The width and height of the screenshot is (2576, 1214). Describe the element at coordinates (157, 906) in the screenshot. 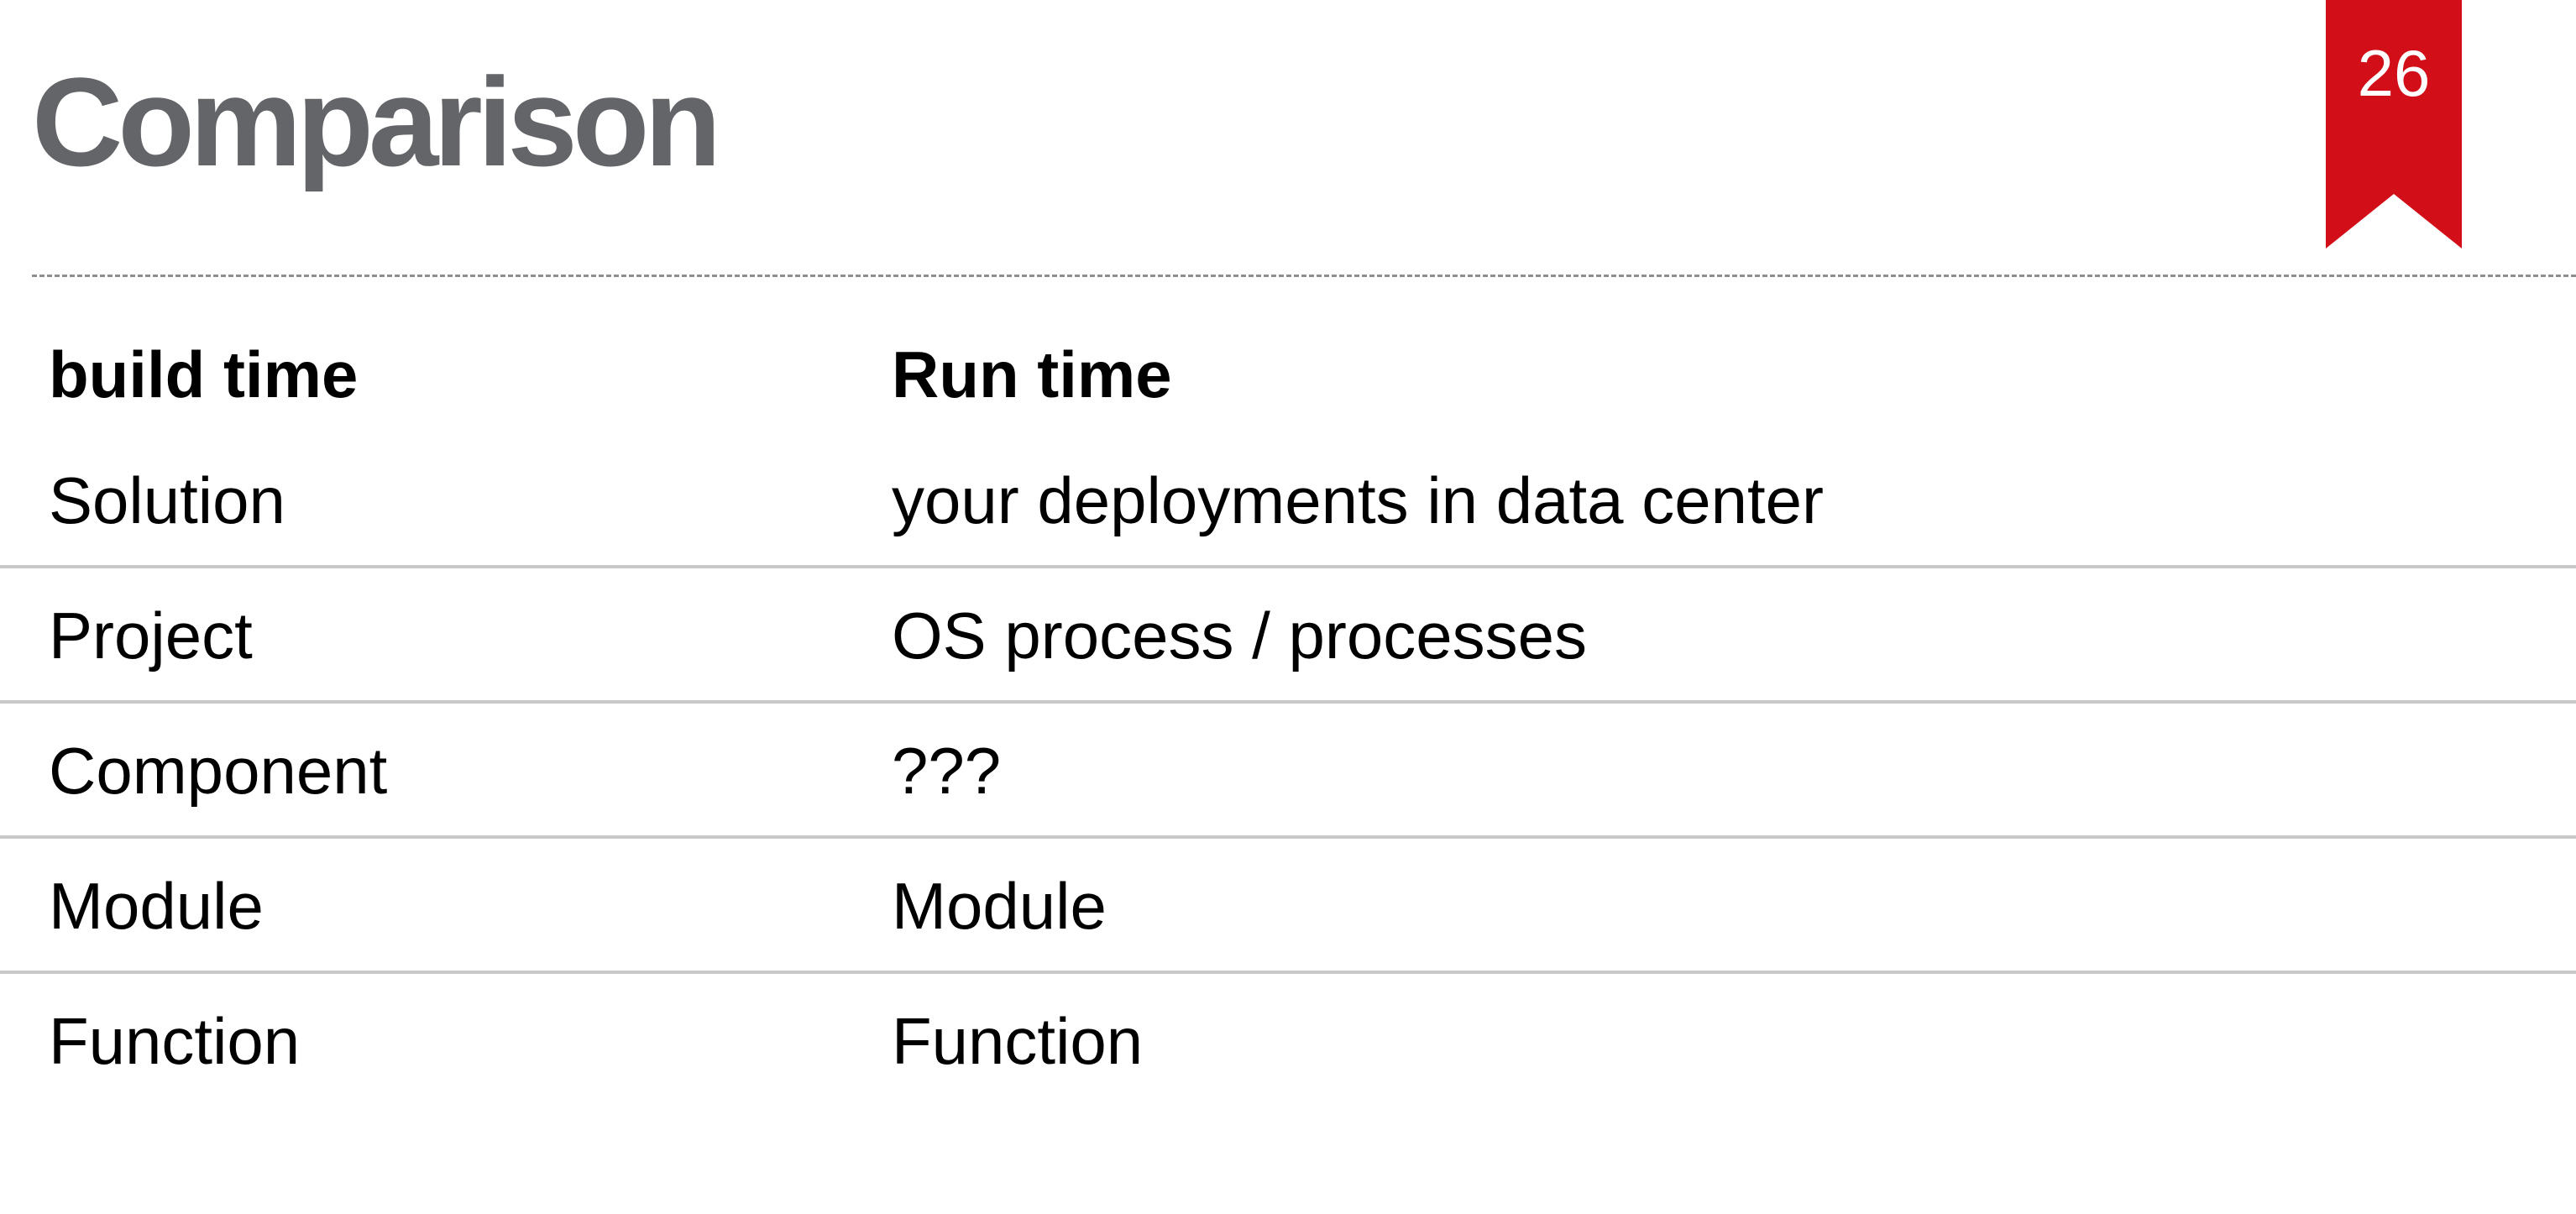

I see `build-time-cell: Module` at that location.